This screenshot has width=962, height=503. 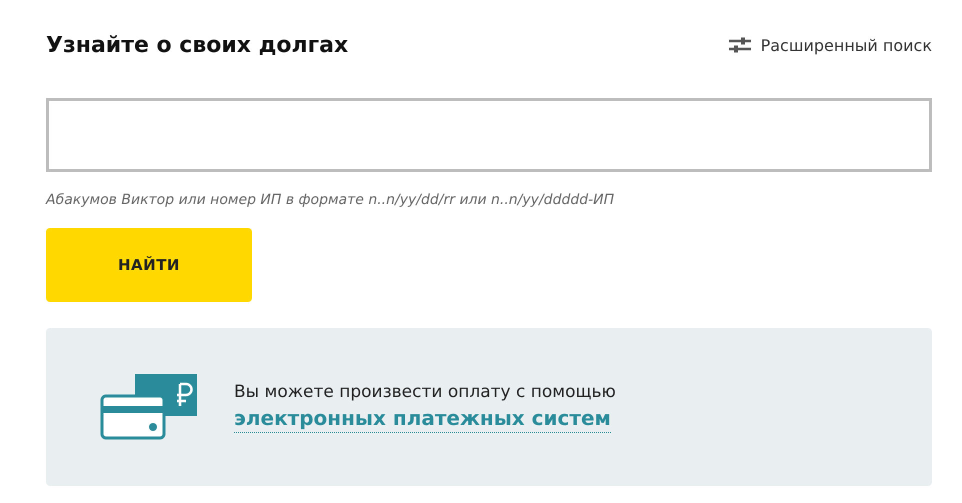 What do you see at coordinates (331, 200) in the screenshot?
I see `search-hint: Абакумов Виктор или номер ИП в формате n..n/yy/dd/rr или n..n/yy/ddddd-ИП` at bounding box center [331, 200].